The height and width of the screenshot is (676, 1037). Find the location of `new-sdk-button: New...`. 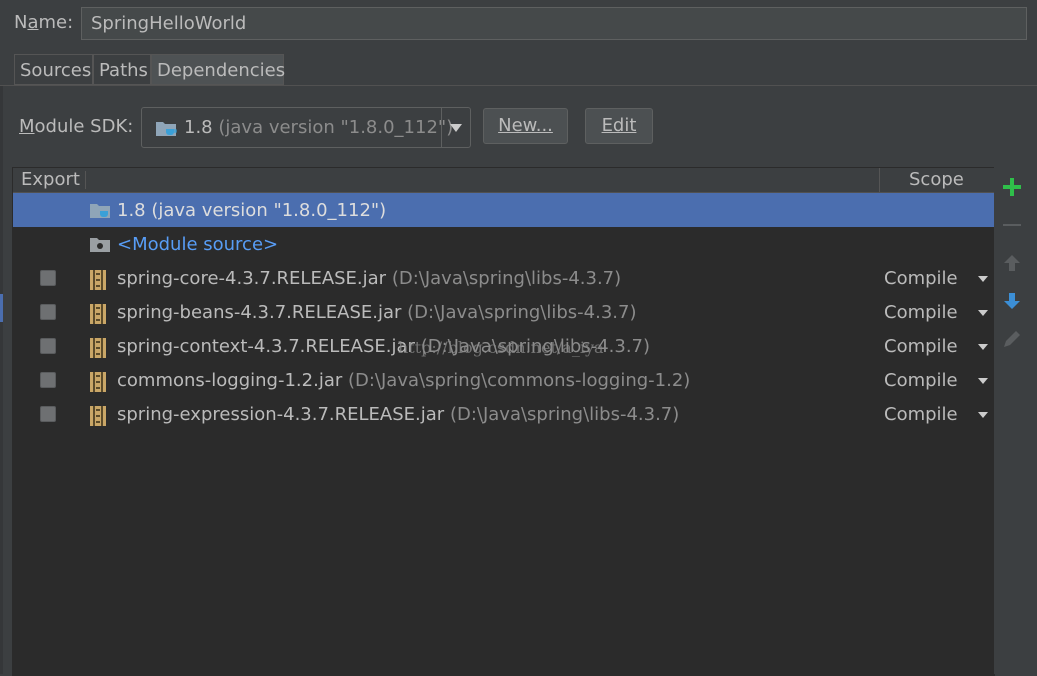

new-sdk-button: New... is located at coordinates (525, 126).